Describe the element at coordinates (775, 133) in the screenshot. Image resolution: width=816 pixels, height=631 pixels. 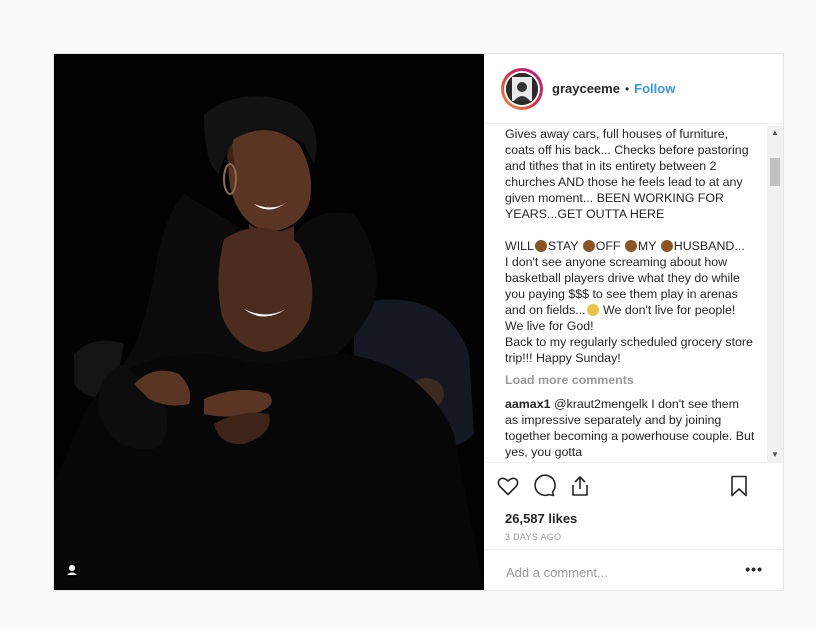
I see `scroll-up-arrow-icon: ▲` at that location.